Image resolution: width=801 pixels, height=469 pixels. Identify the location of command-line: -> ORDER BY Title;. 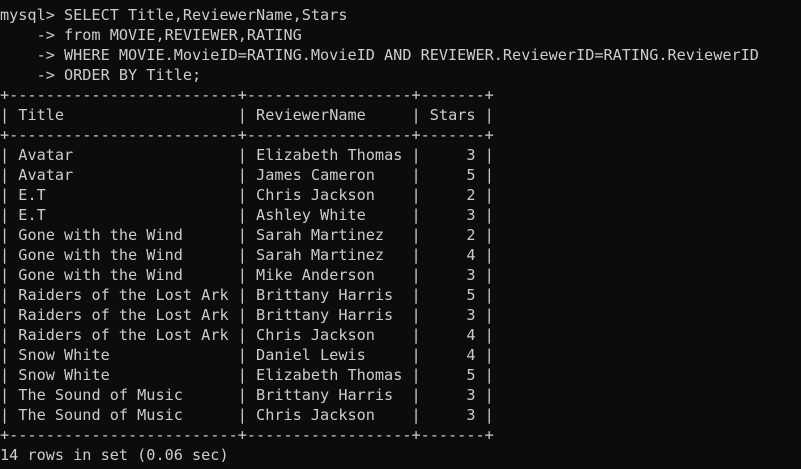
(101, 75).